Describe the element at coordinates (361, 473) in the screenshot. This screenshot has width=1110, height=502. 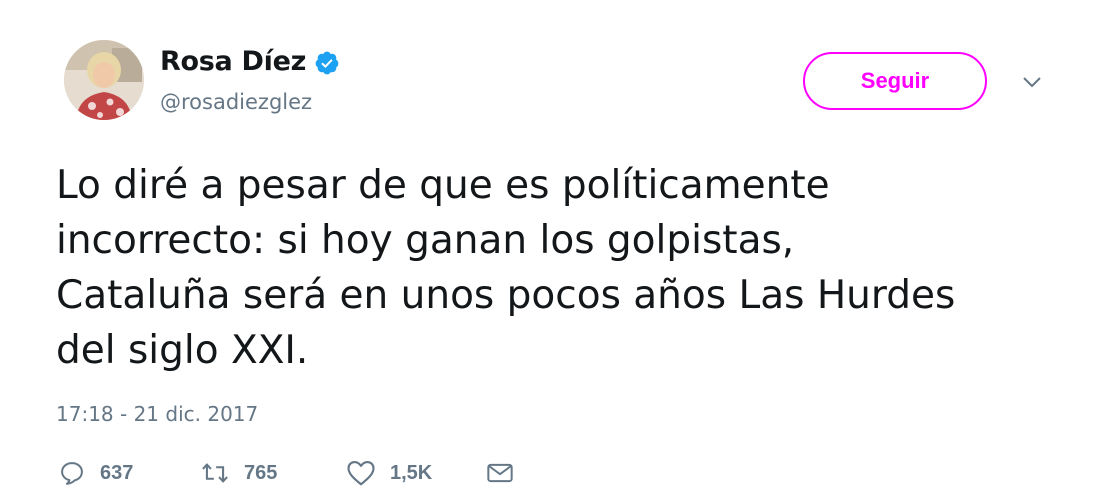
I see `heart-icon` at that location.